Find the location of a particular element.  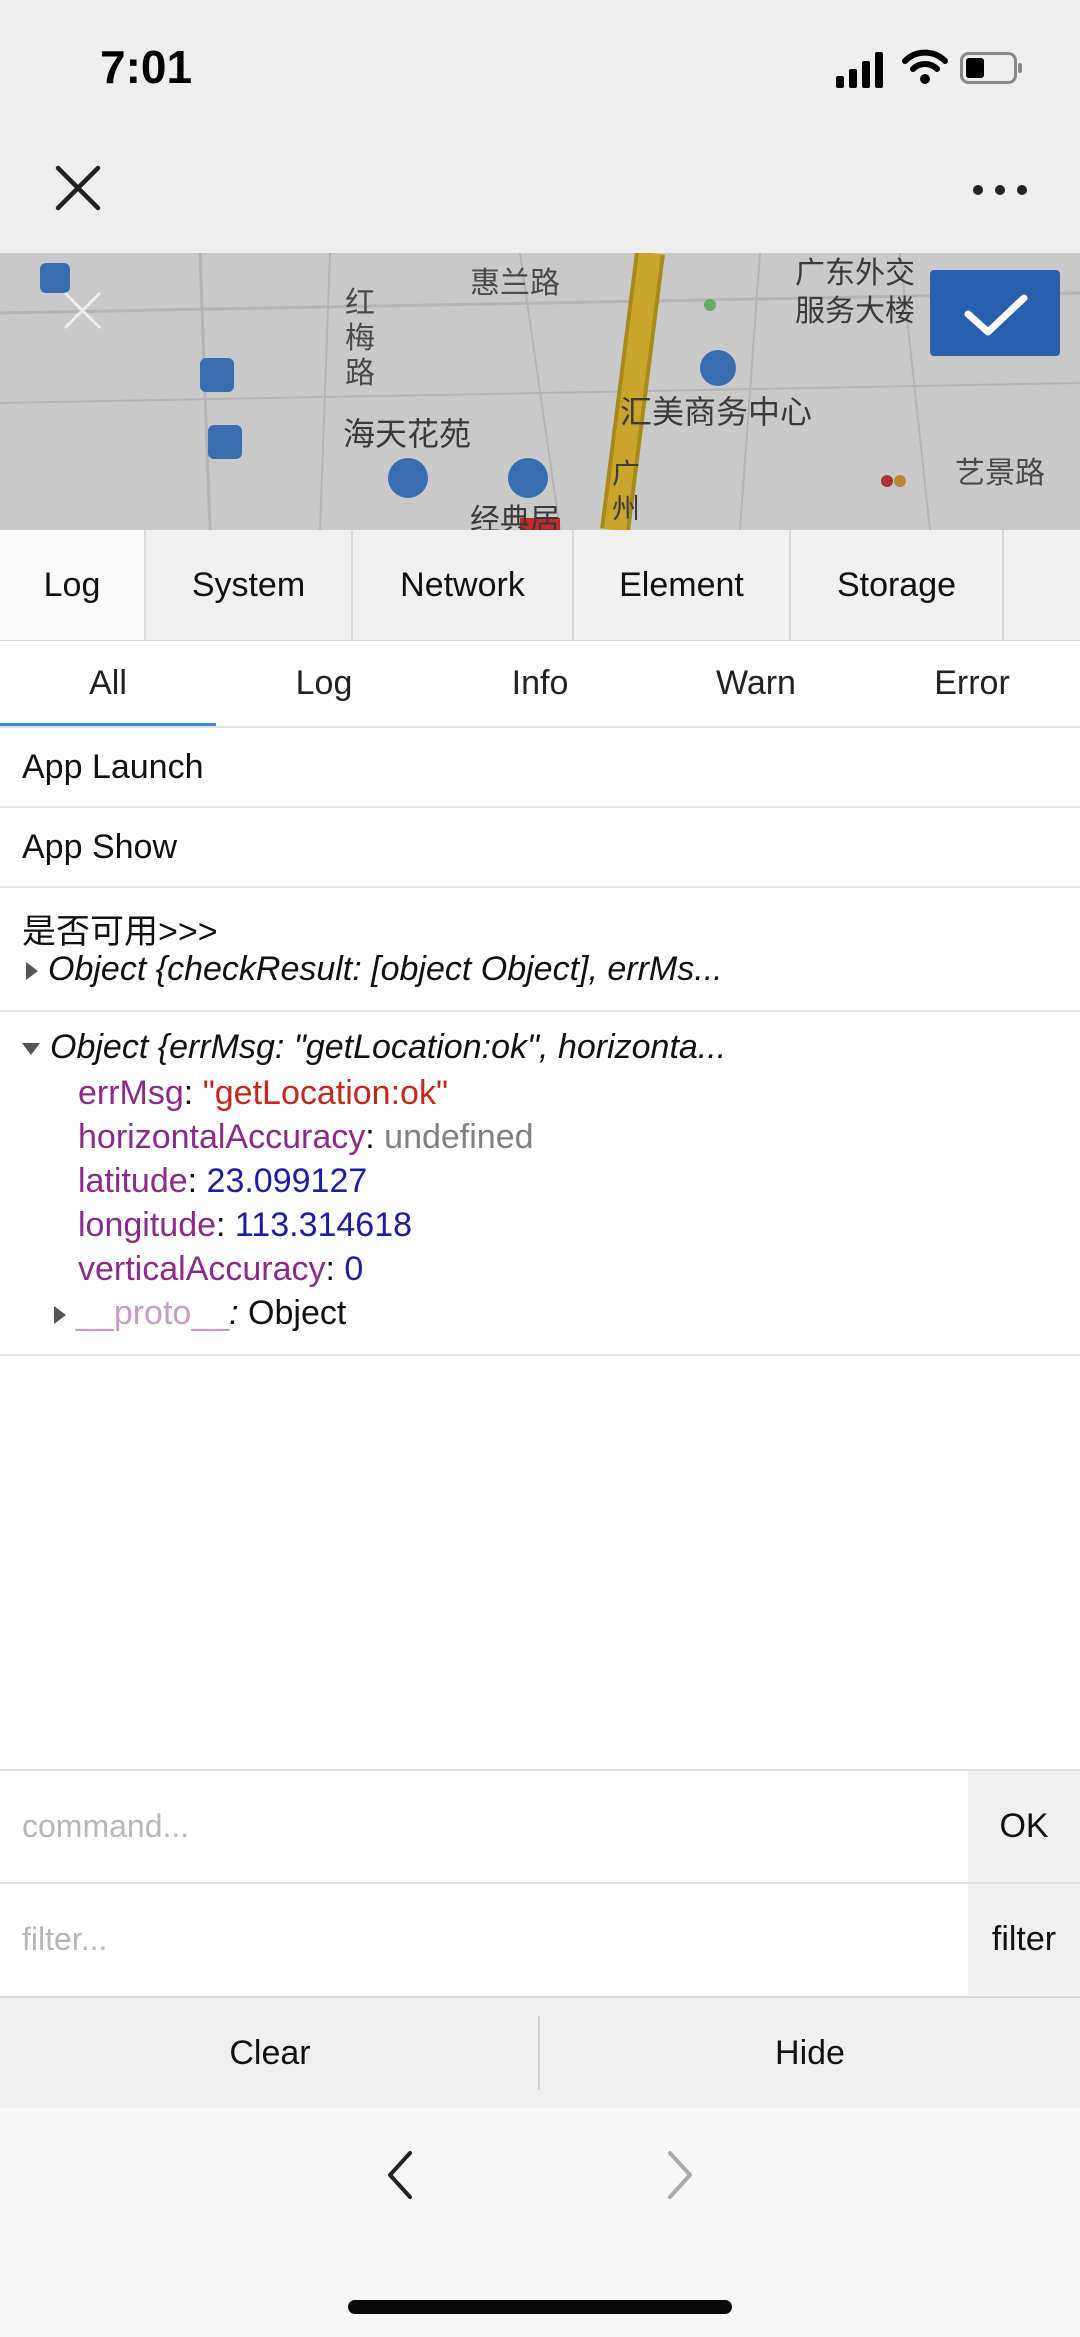

svg-text: 惠兰路 is located at coordinates (515, 283).